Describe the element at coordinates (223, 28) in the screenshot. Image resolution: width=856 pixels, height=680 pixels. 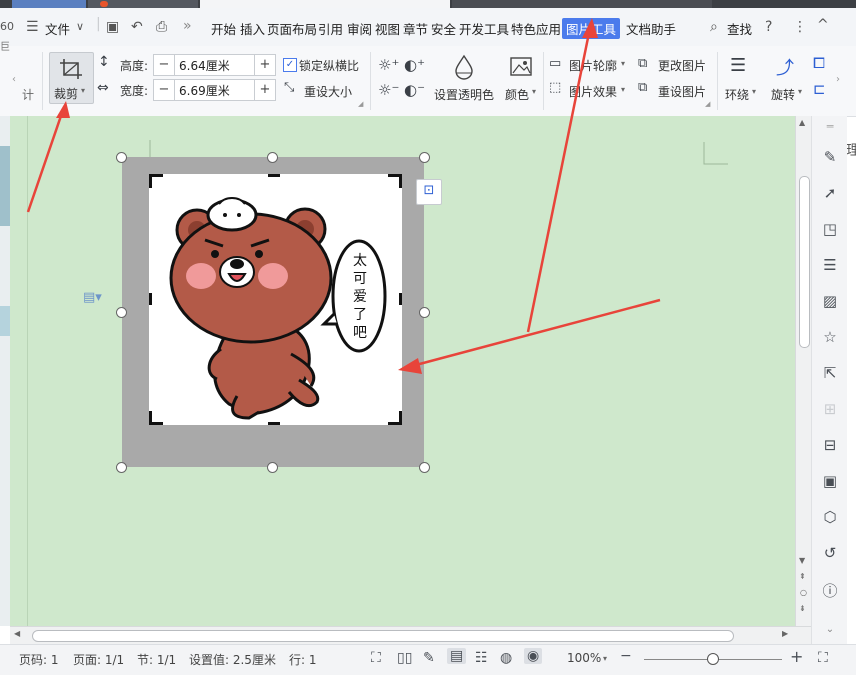
I see `tab-home: 开始` at that location.